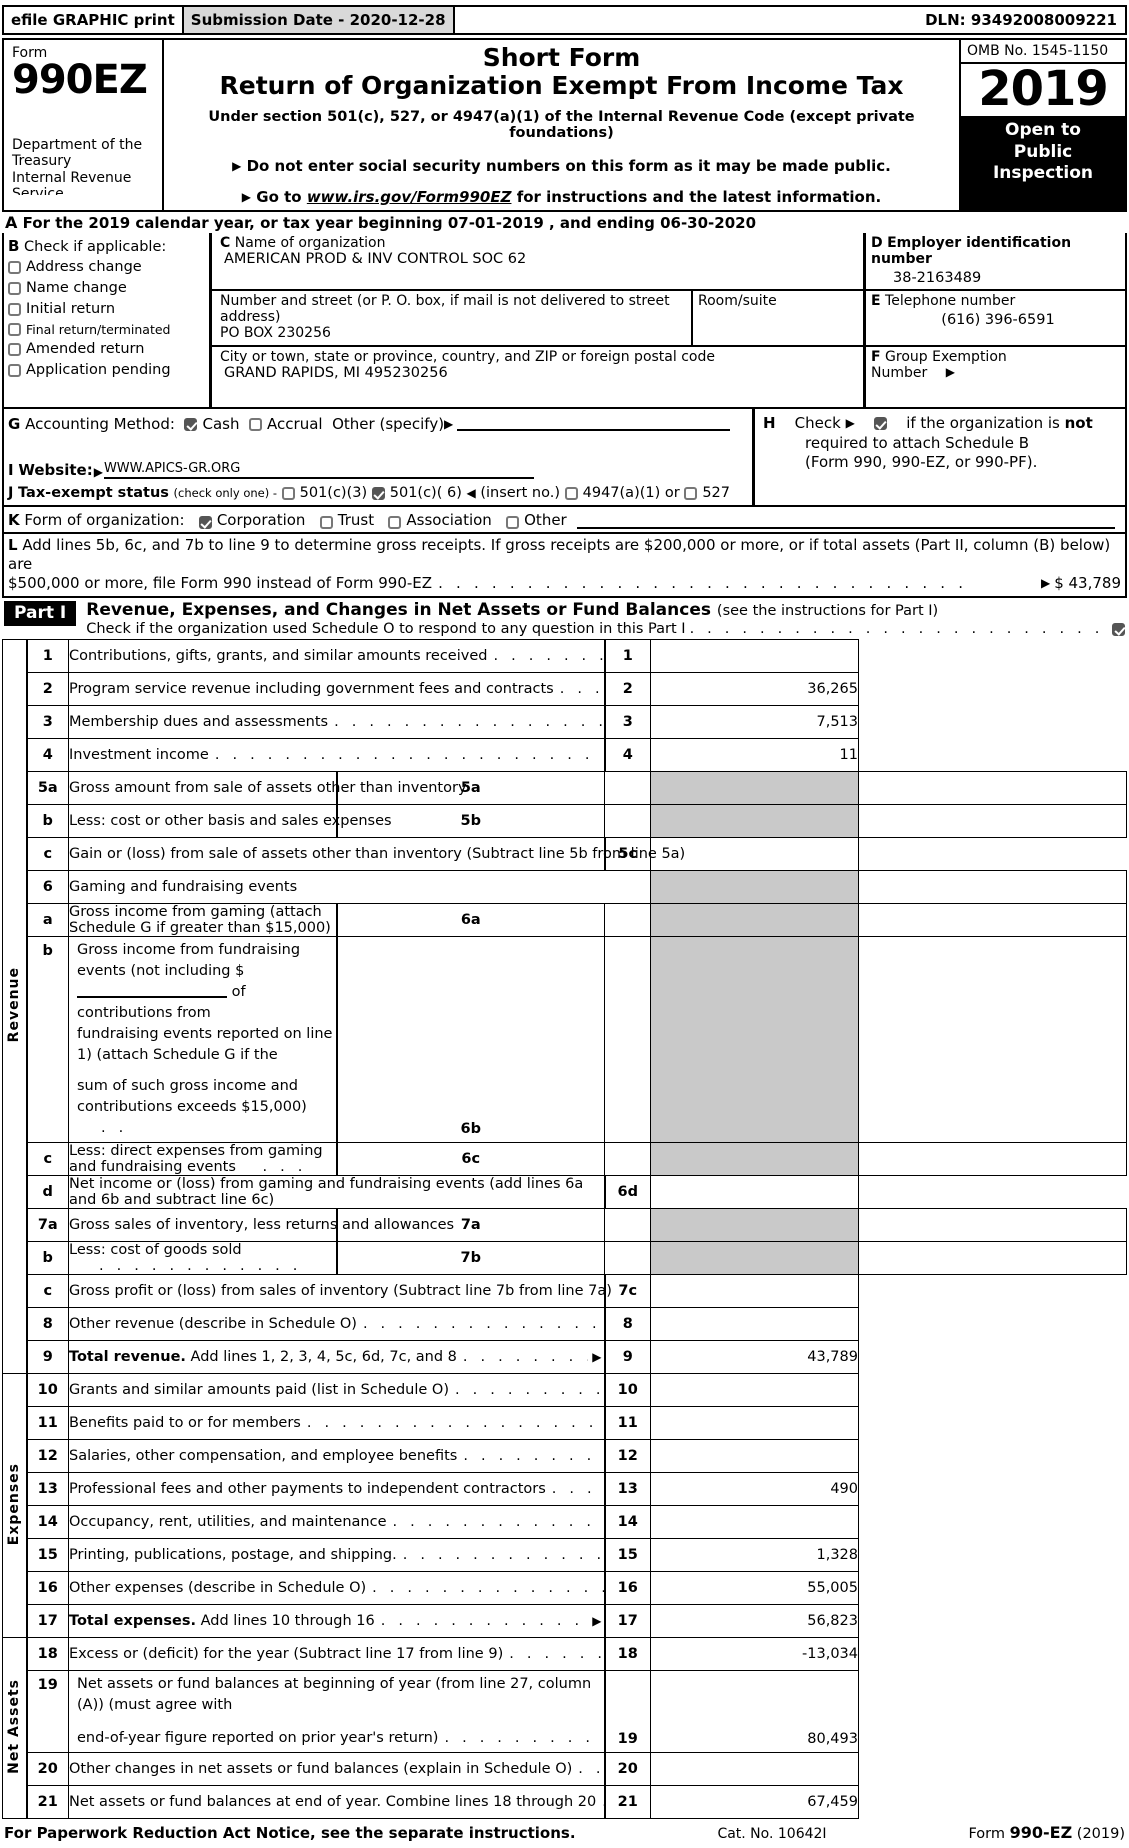 This screenshot has height=1848, width=1129. What do you see at coordinates (921, 462) in the screenshot?
I see `section-h-line-3: (Form 990, 990-EZ, or 990-PF).` at bounding box center [921, 462].